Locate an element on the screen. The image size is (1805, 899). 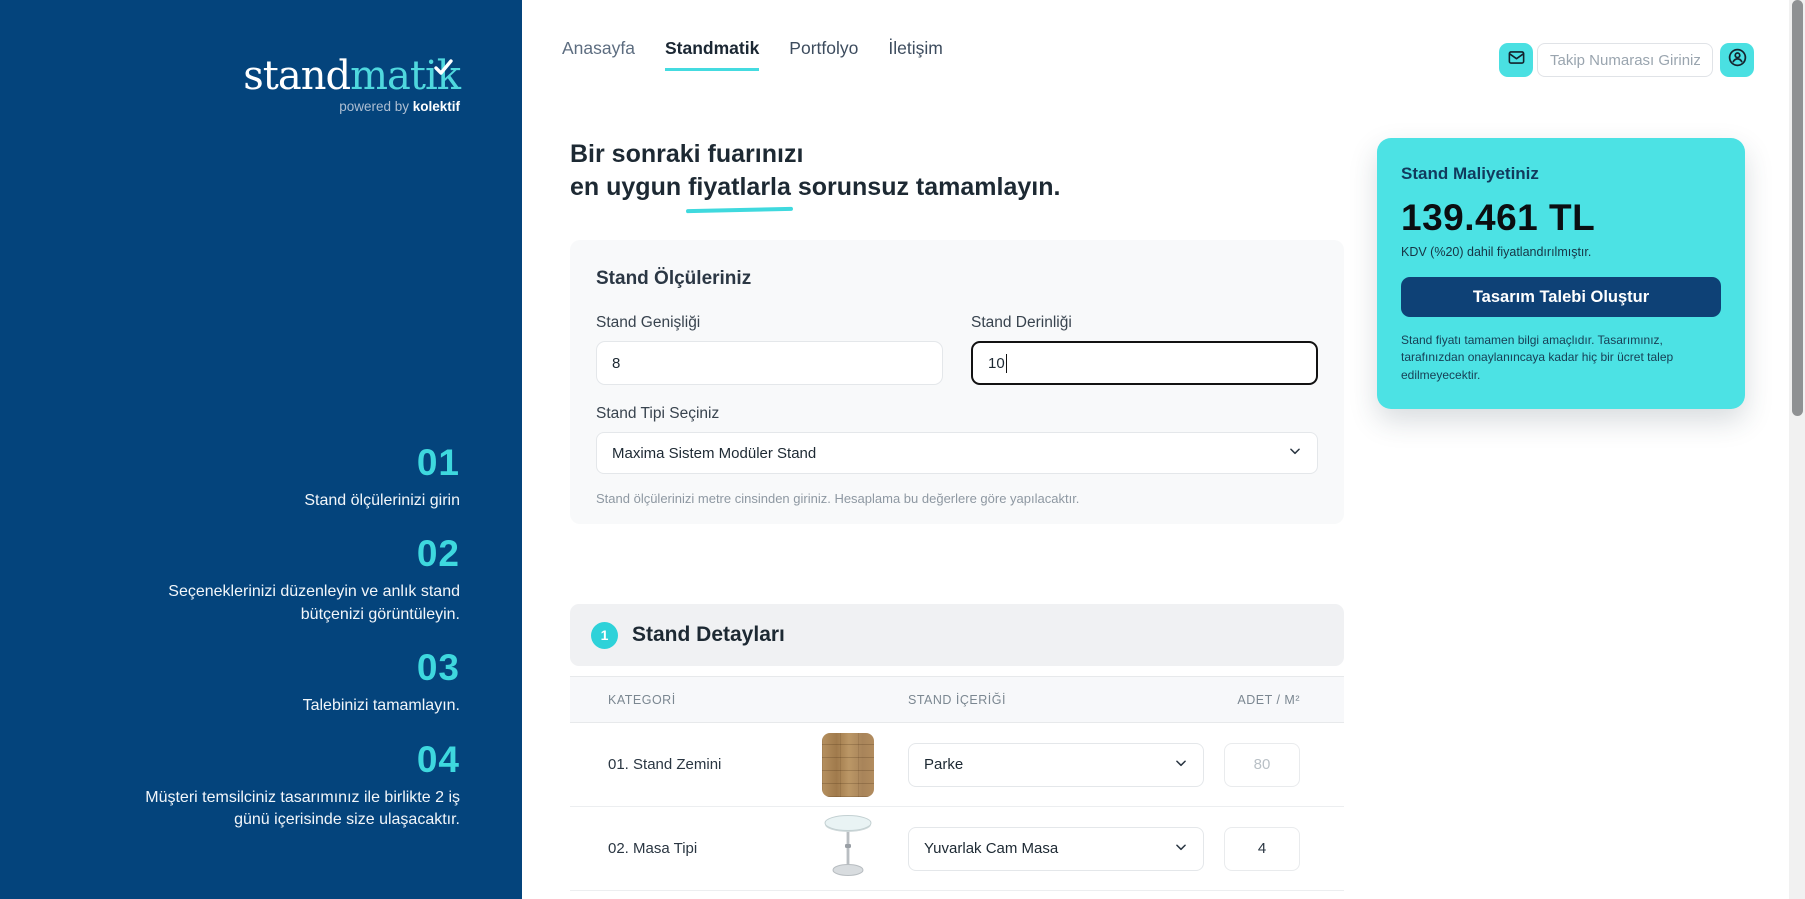
brand-wordmark: standmatik is located at coordinates (352, 76).